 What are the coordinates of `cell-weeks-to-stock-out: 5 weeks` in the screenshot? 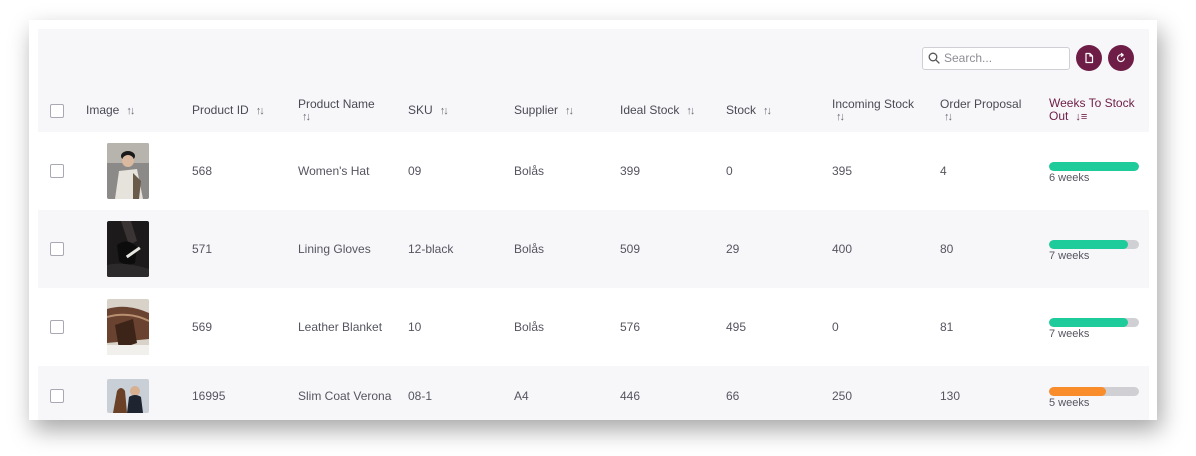 It's located at (1099, 393).